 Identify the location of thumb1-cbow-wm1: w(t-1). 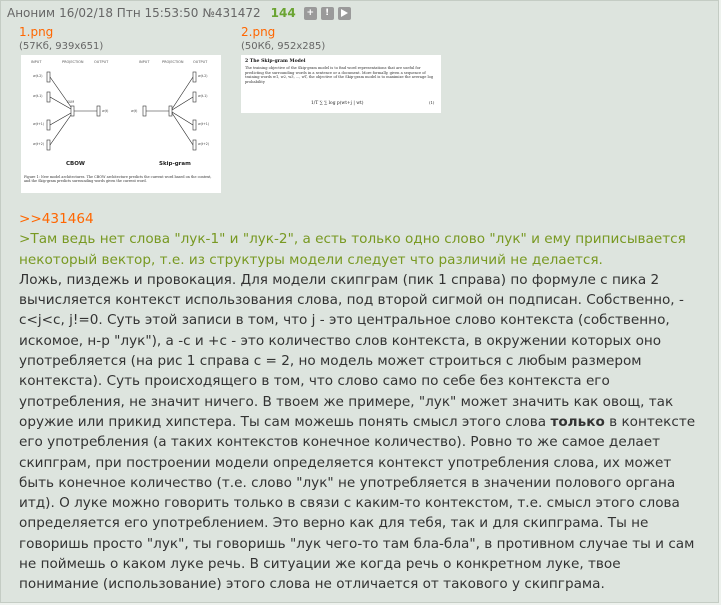
(38, 96).